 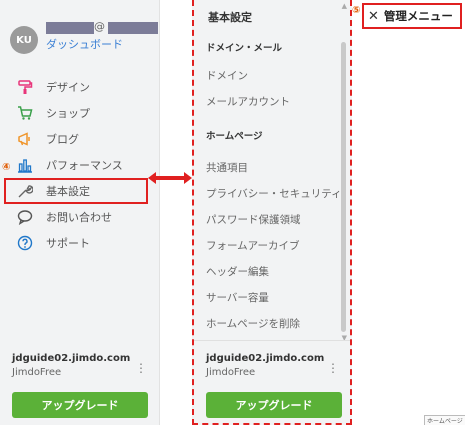 What do you see at coordinates (25, 243) in the screenshot?
I see `question-circle-icon` at bounding box center [25, 243].